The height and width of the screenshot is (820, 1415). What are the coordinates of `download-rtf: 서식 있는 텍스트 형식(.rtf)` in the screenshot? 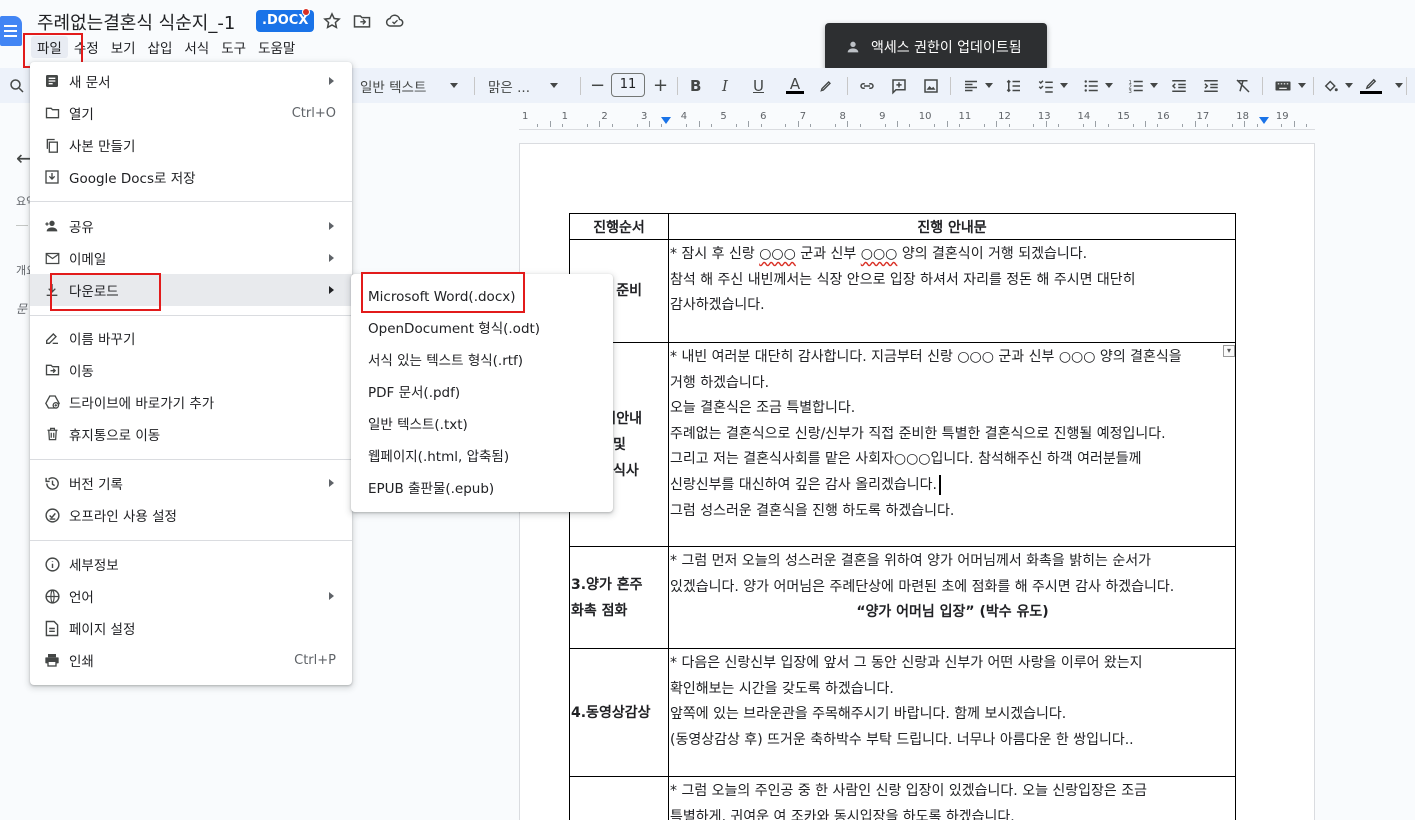 It's located at (445, 361).